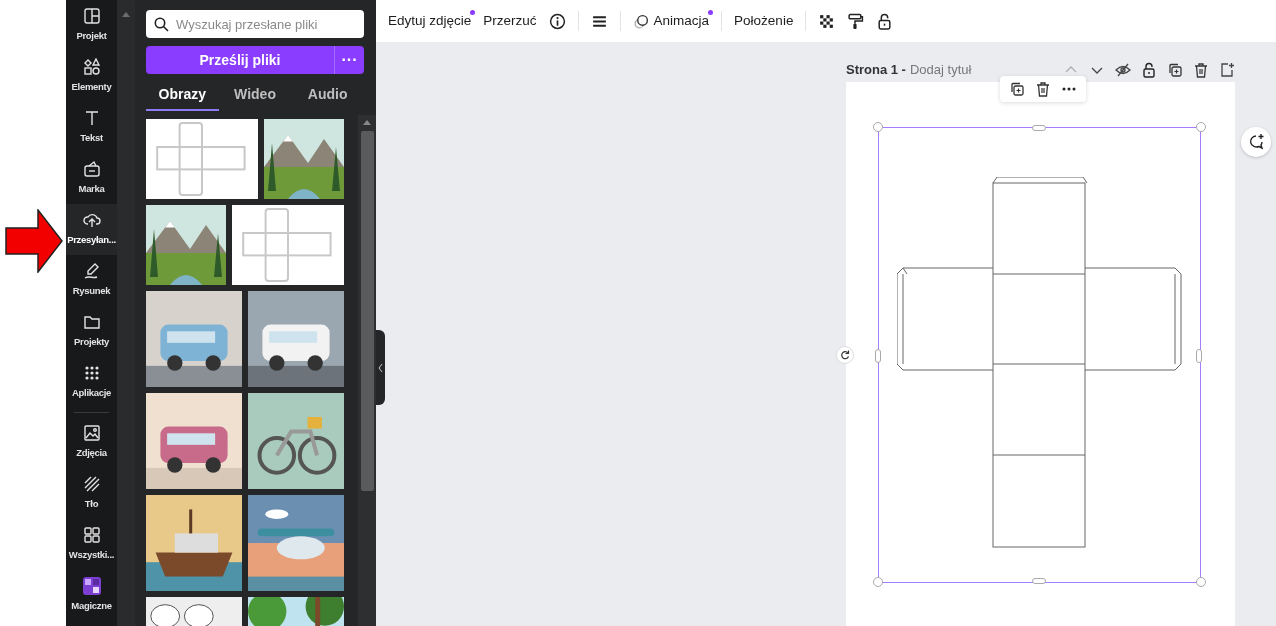  What do you see at coordinates (827, 21) in the screenshot?
I see `checkerboard-icon` at bounding box center [827, 21].